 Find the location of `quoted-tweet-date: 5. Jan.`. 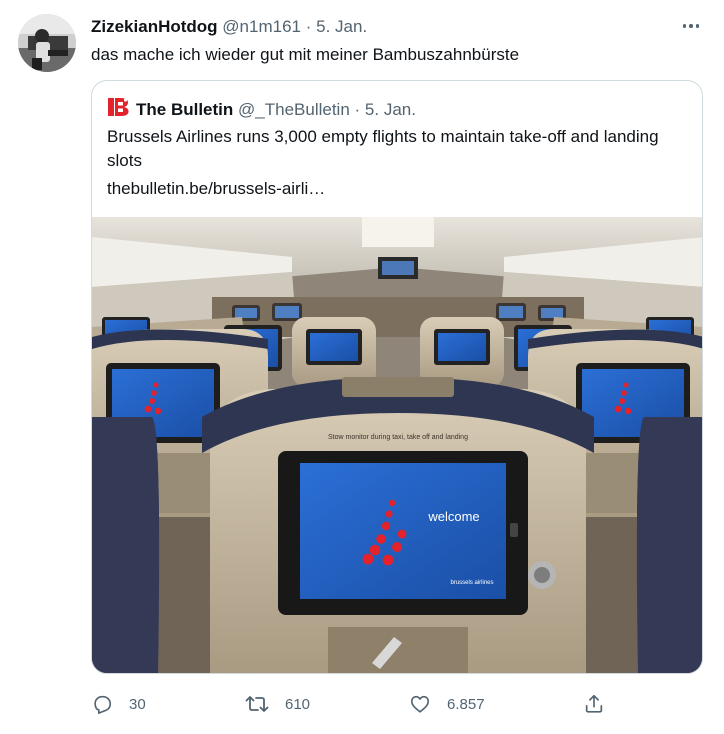

quoted-tweet-date: 5. Jan. is located at coordinates (390, 109).